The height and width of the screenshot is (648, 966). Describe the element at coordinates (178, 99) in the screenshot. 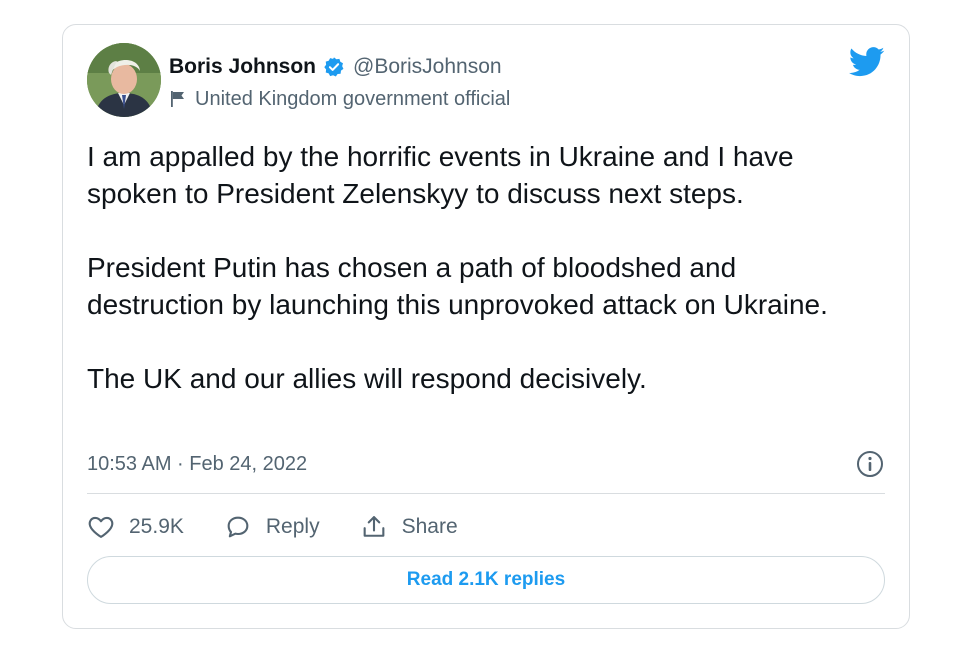

I see `flag-icon` at that location.